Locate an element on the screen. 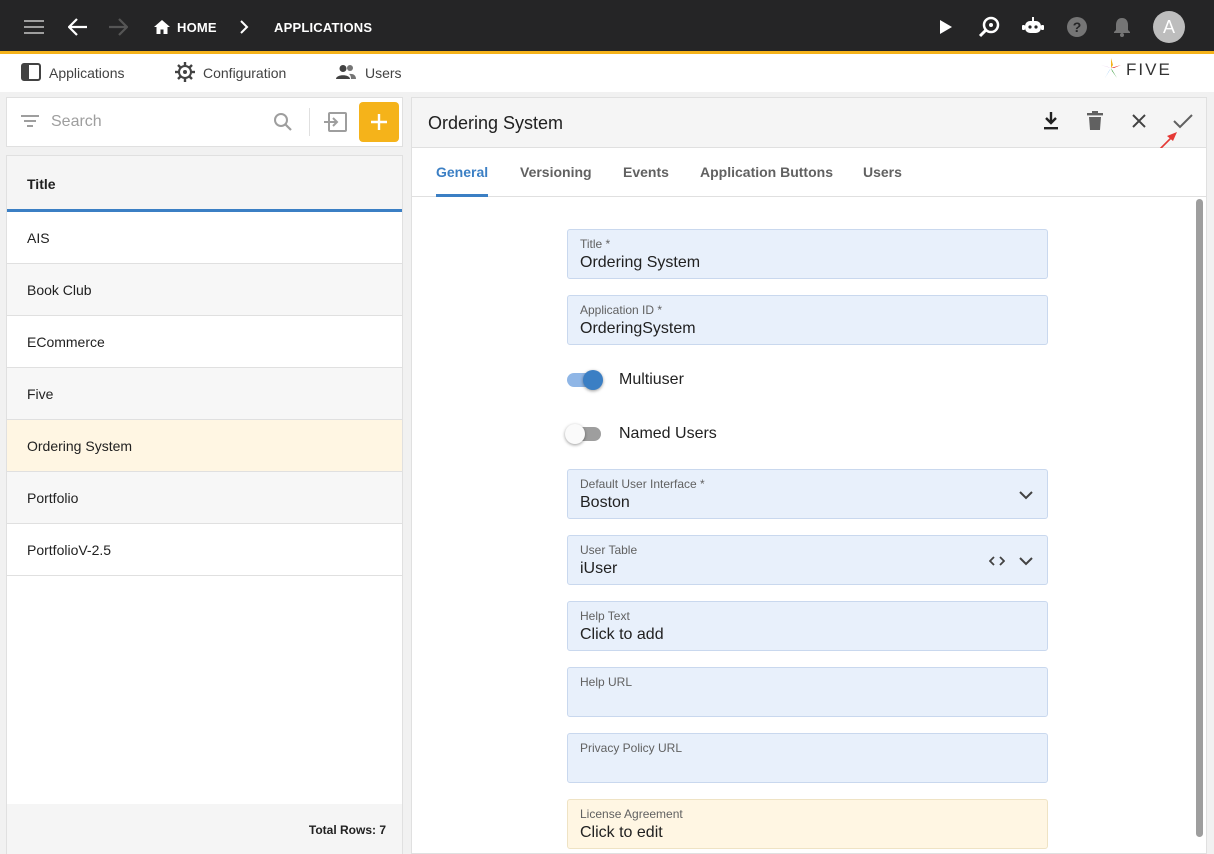 Image resolution: width=1214 pixels, height=854 pixels. help-url-field: Help URL is located at coordinates (807, 692).